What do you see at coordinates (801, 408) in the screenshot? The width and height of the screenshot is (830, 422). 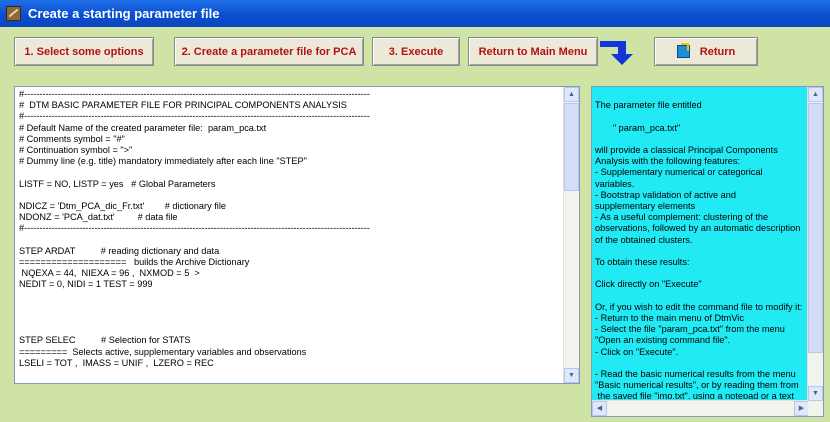 I see `scroll-right-button: ▶` at bounding box center [801, 408].